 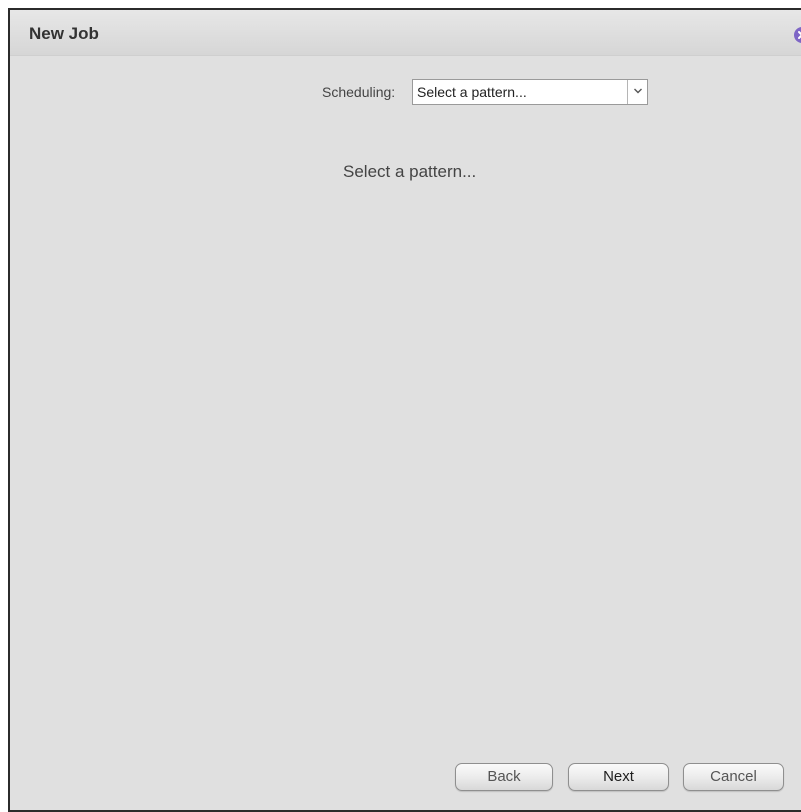 What do you see at coordinates (405, 33) in the screenshot?
I see `dialog-titlebar: New Job` at bounding box center [405, 33].